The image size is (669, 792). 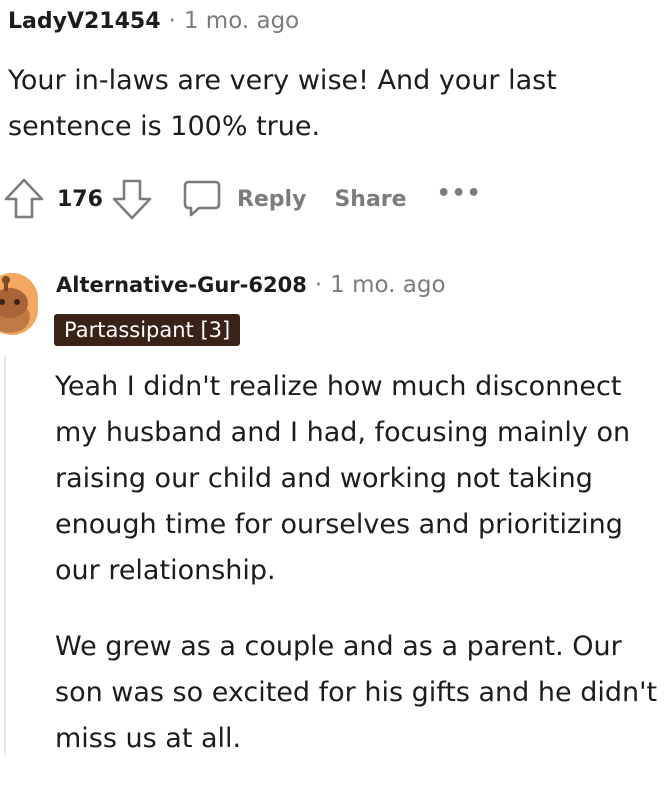 What do you see at coordinates (370, 199) in the screenshot?
I see `share-button: Share` at bounding box center [370, 199].